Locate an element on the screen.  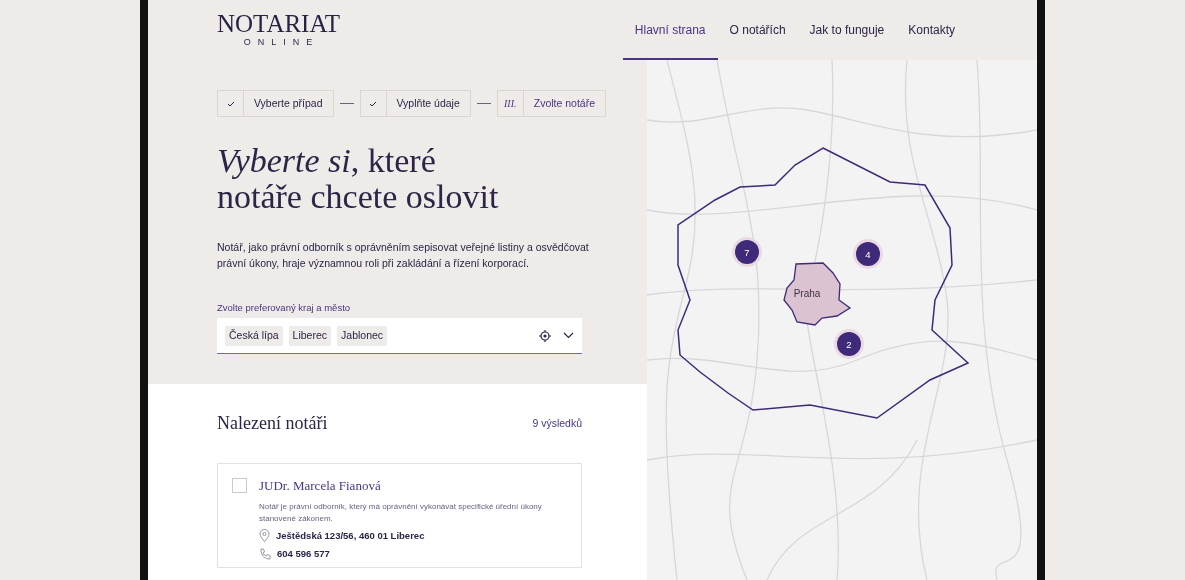
heading-line: notáře chcete oslovit is located at coordinates (358, 197).